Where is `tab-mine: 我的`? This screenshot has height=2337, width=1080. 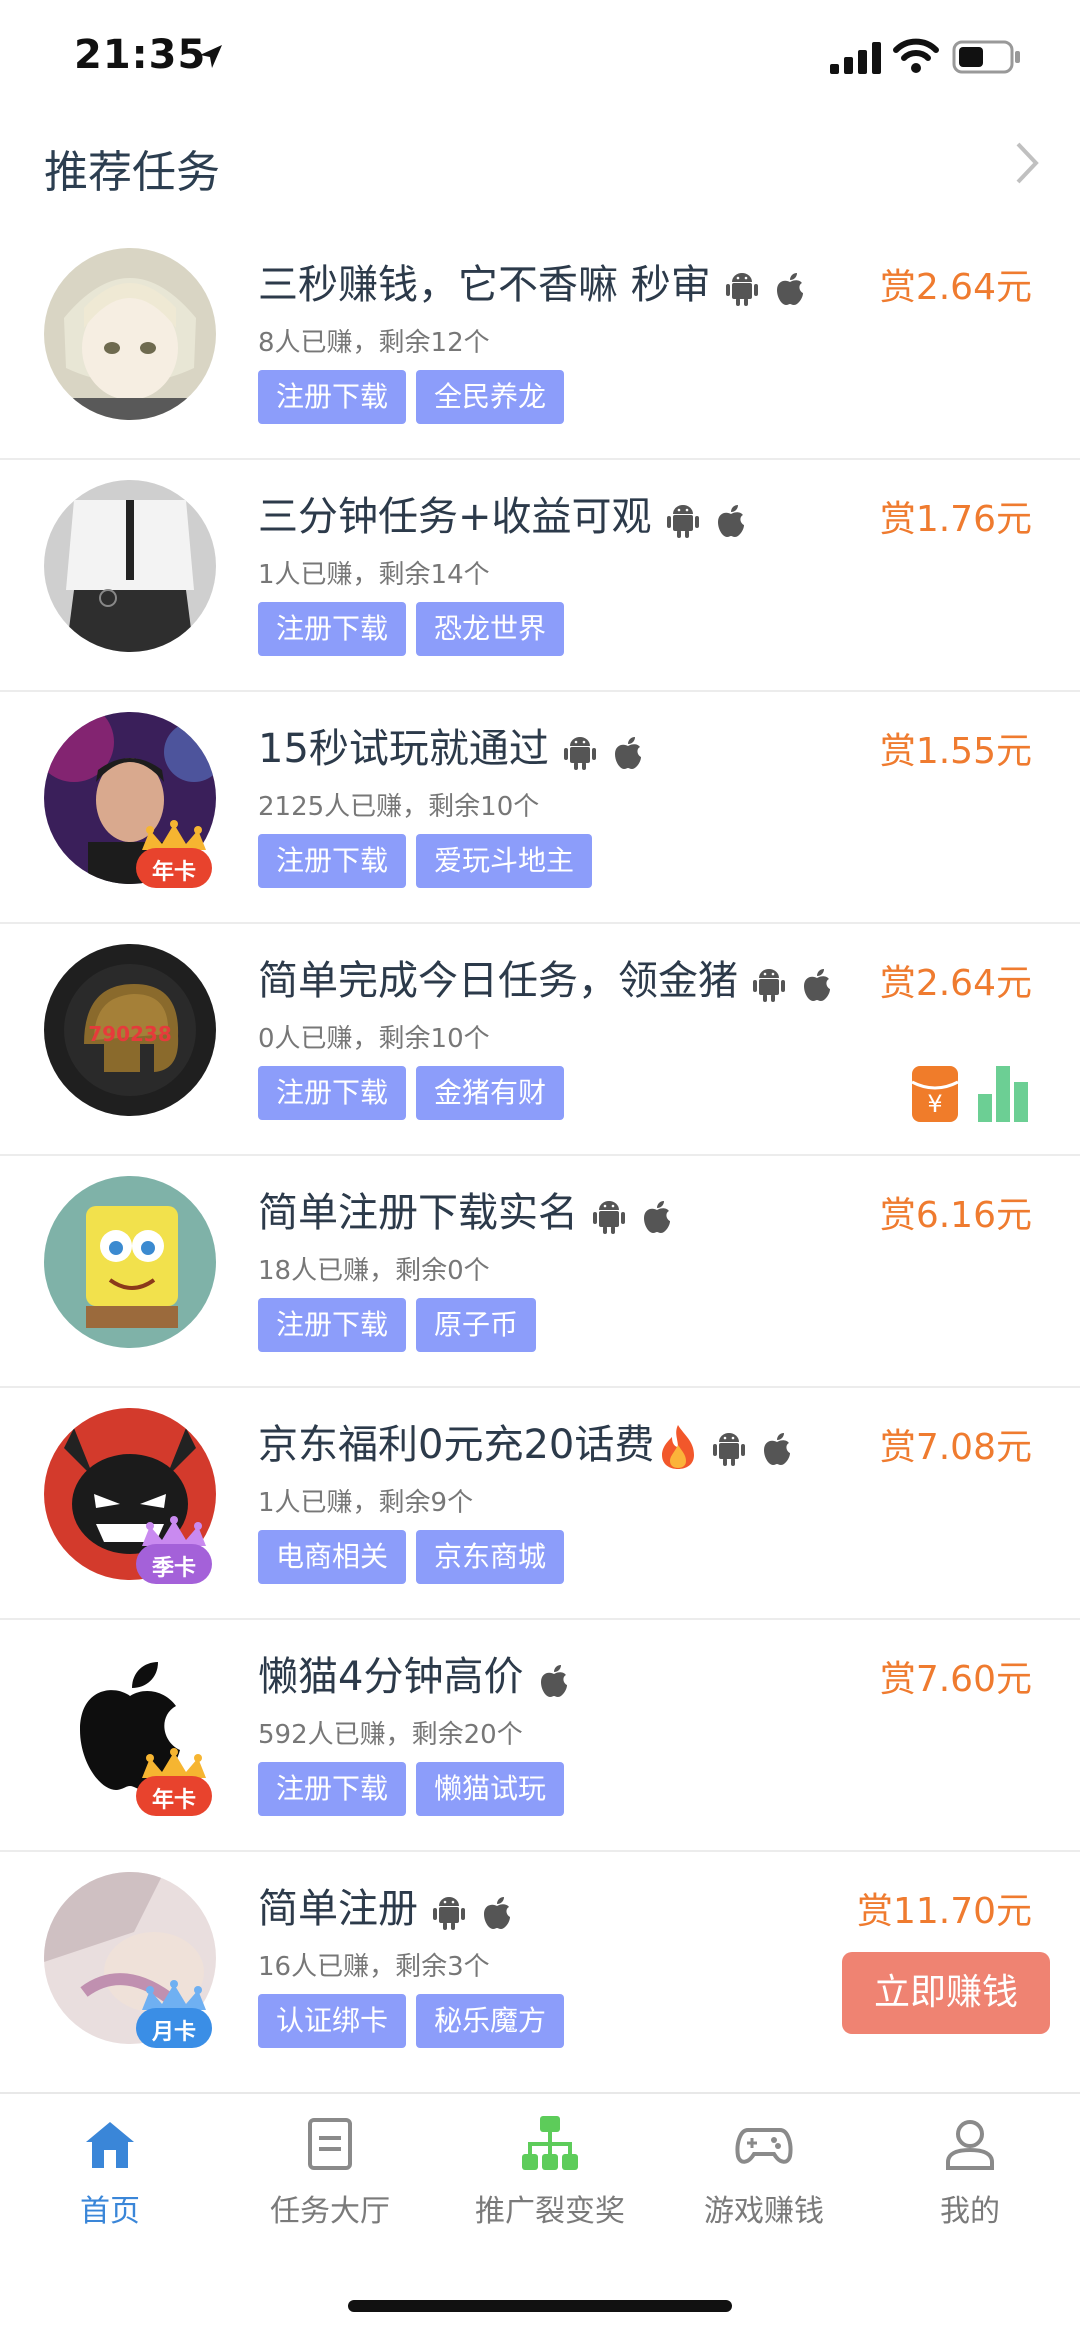
tab-mine: 我的 is located at coordinates (970, 2184).